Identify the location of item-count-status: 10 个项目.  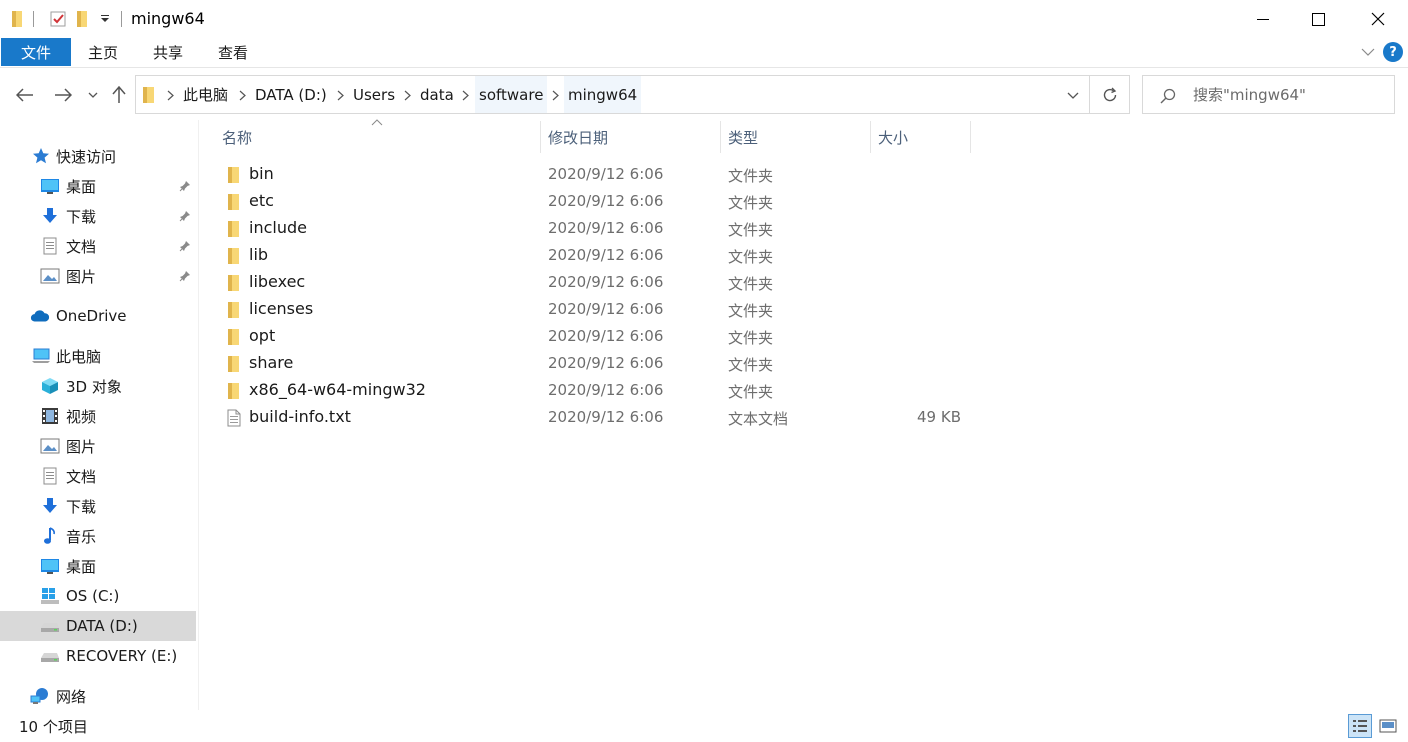
(53, 727).